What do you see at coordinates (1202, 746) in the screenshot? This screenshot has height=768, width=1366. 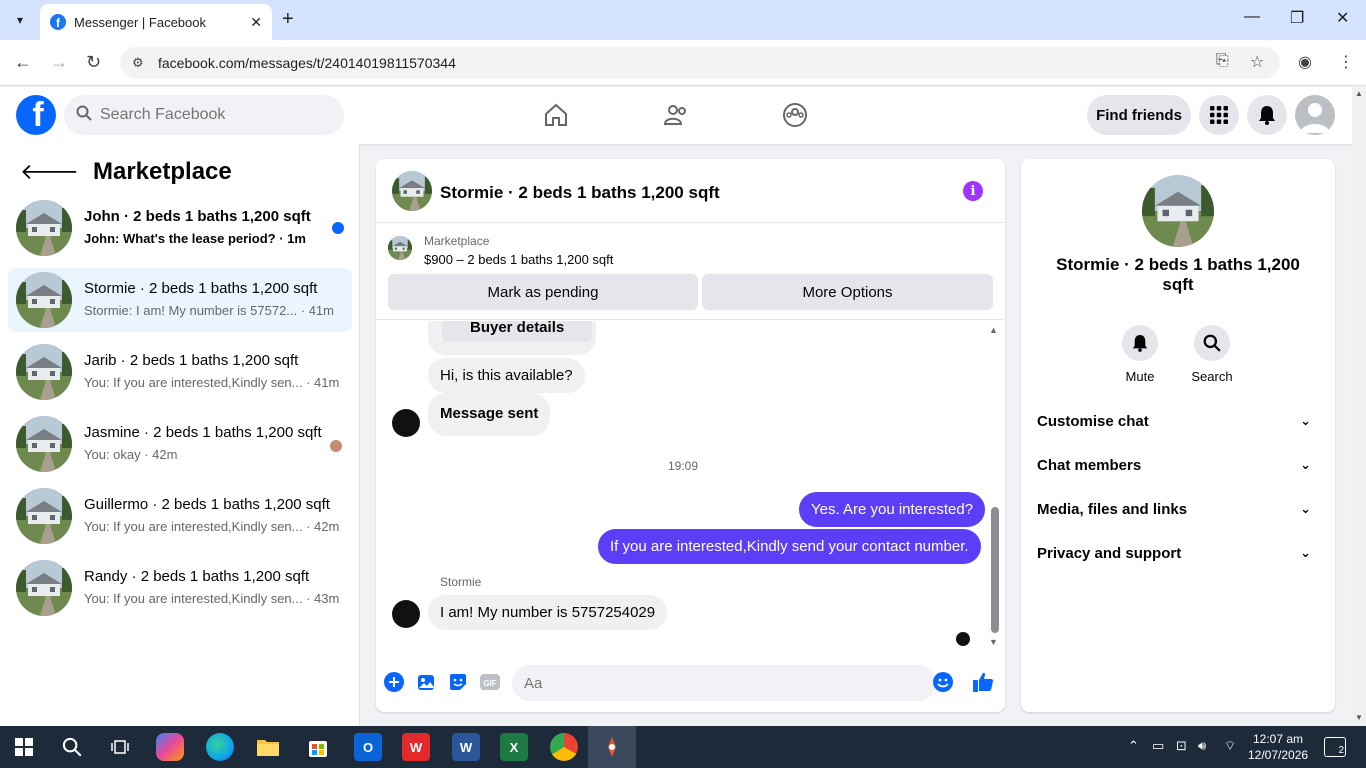 I see `volume-icon: 🔊︎` at bounding box center [1202, 746].